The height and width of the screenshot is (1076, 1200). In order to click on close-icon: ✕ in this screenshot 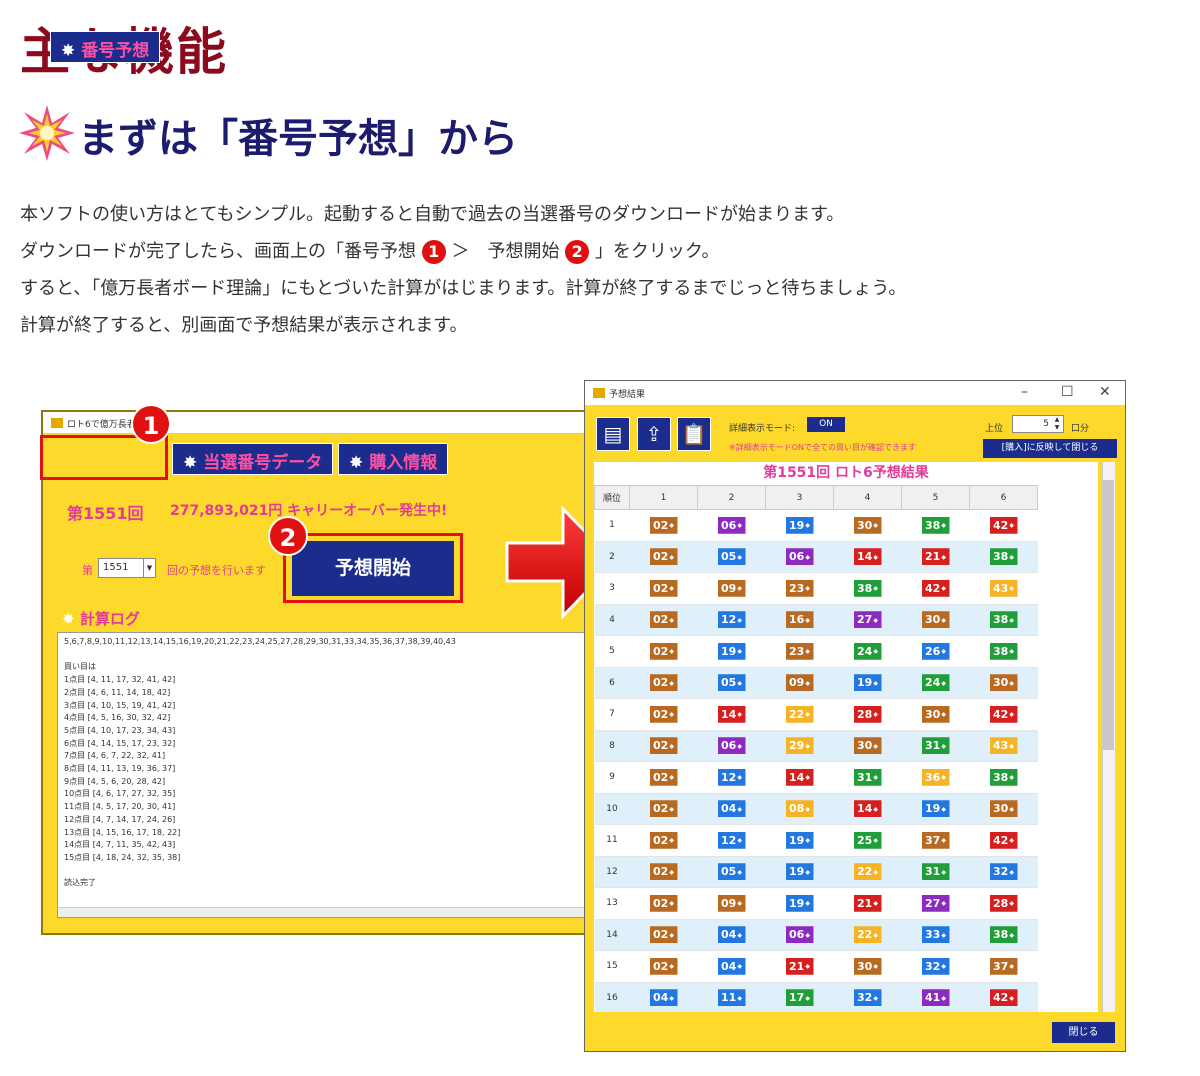, I will do `click(1105, 392)`.